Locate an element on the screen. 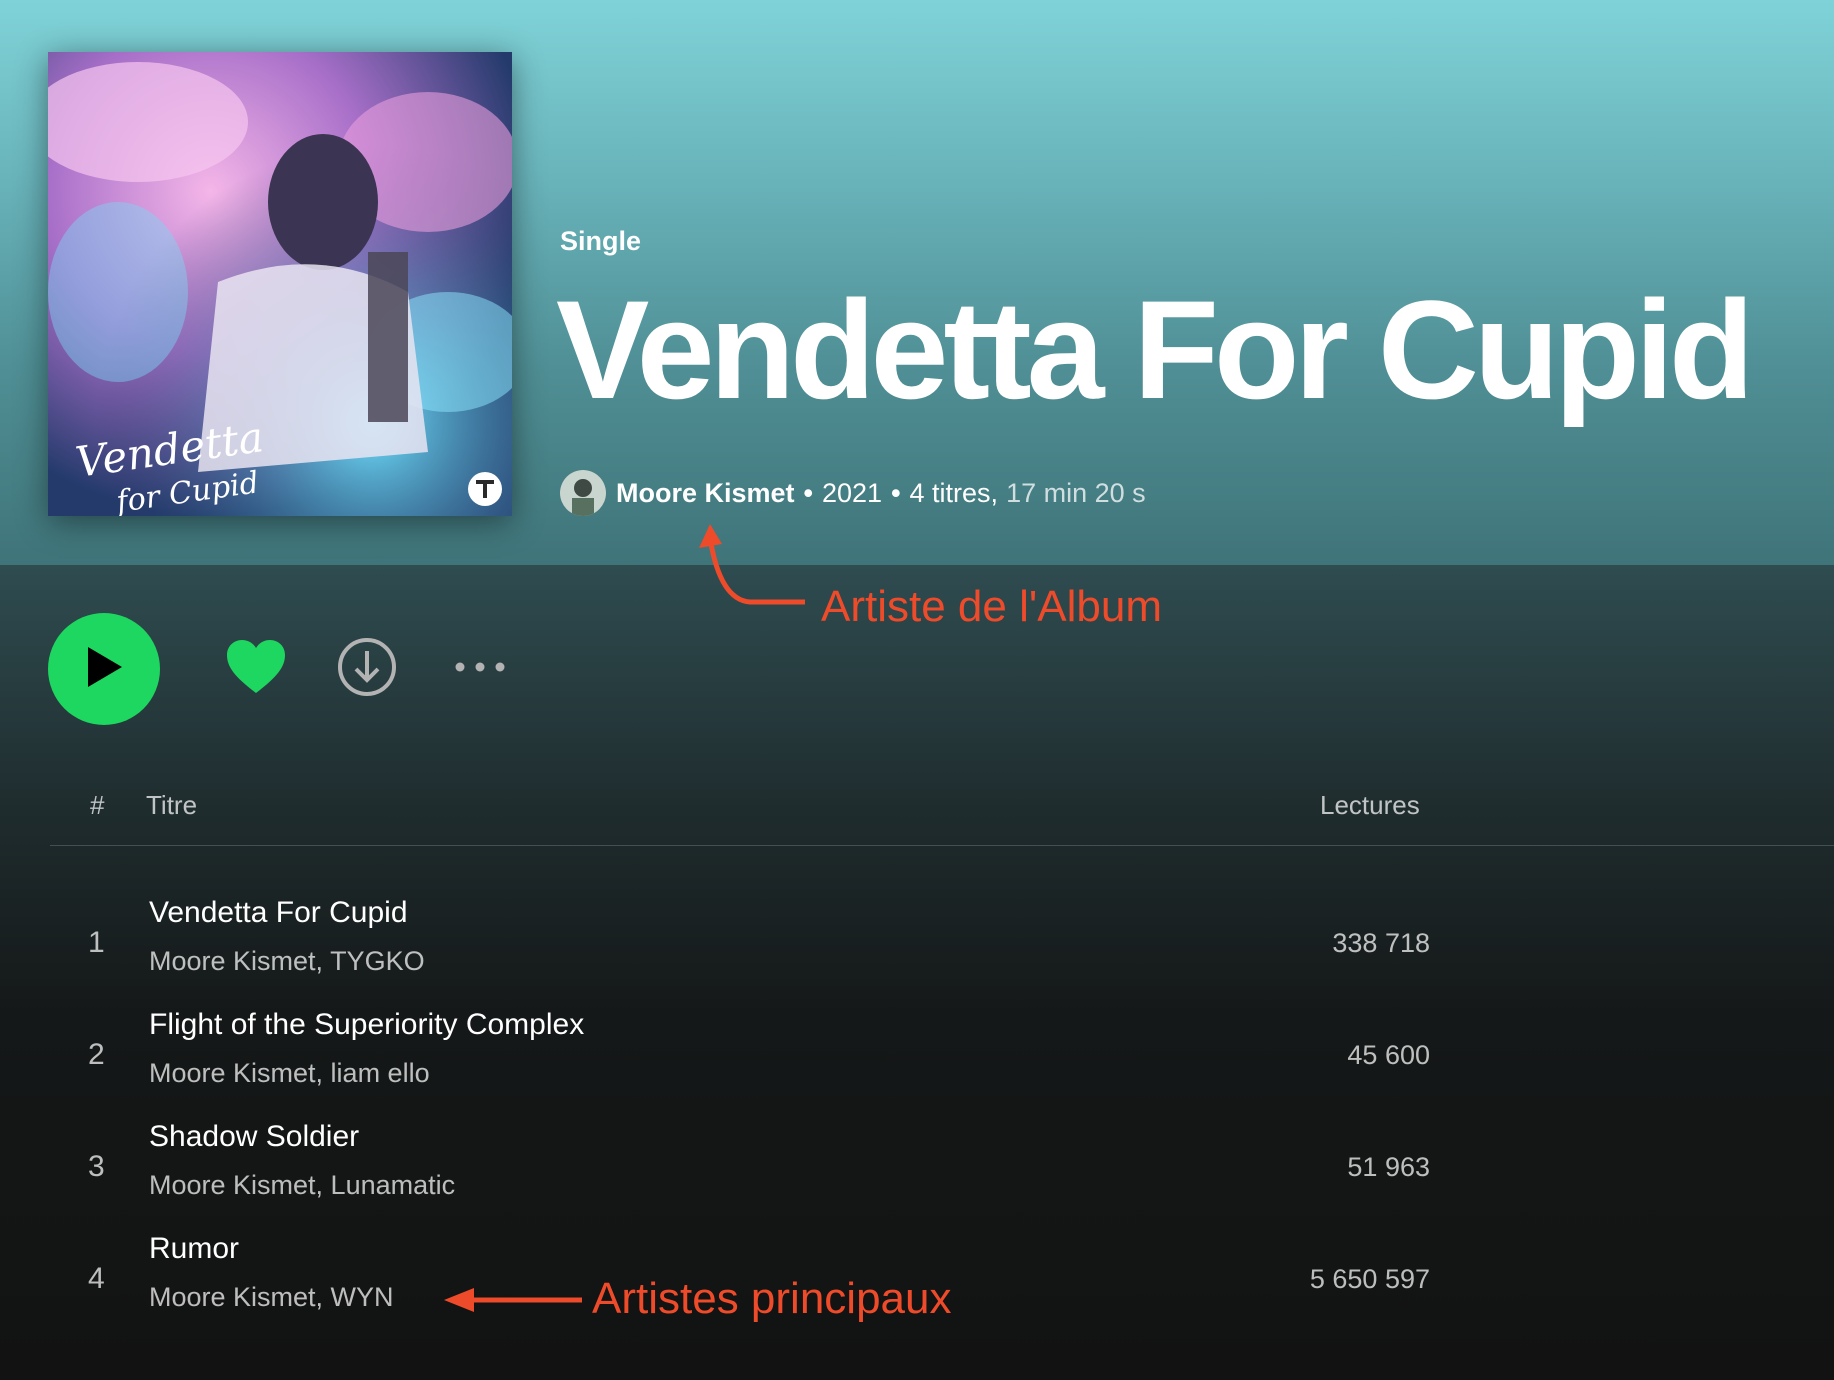  track-title: Shadow Soldier is located at coordinates (254, 1137).